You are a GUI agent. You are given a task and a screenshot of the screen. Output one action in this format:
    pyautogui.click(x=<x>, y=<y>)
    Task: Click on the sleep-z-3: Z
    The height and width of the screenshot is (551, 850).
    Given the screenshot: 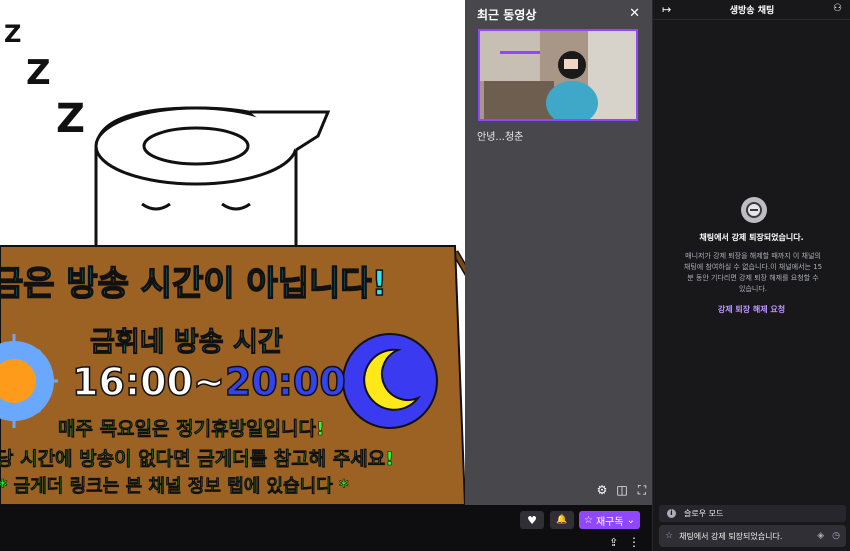 What is the action you would take?
    pyautogui.click(x=70, y=119)
    